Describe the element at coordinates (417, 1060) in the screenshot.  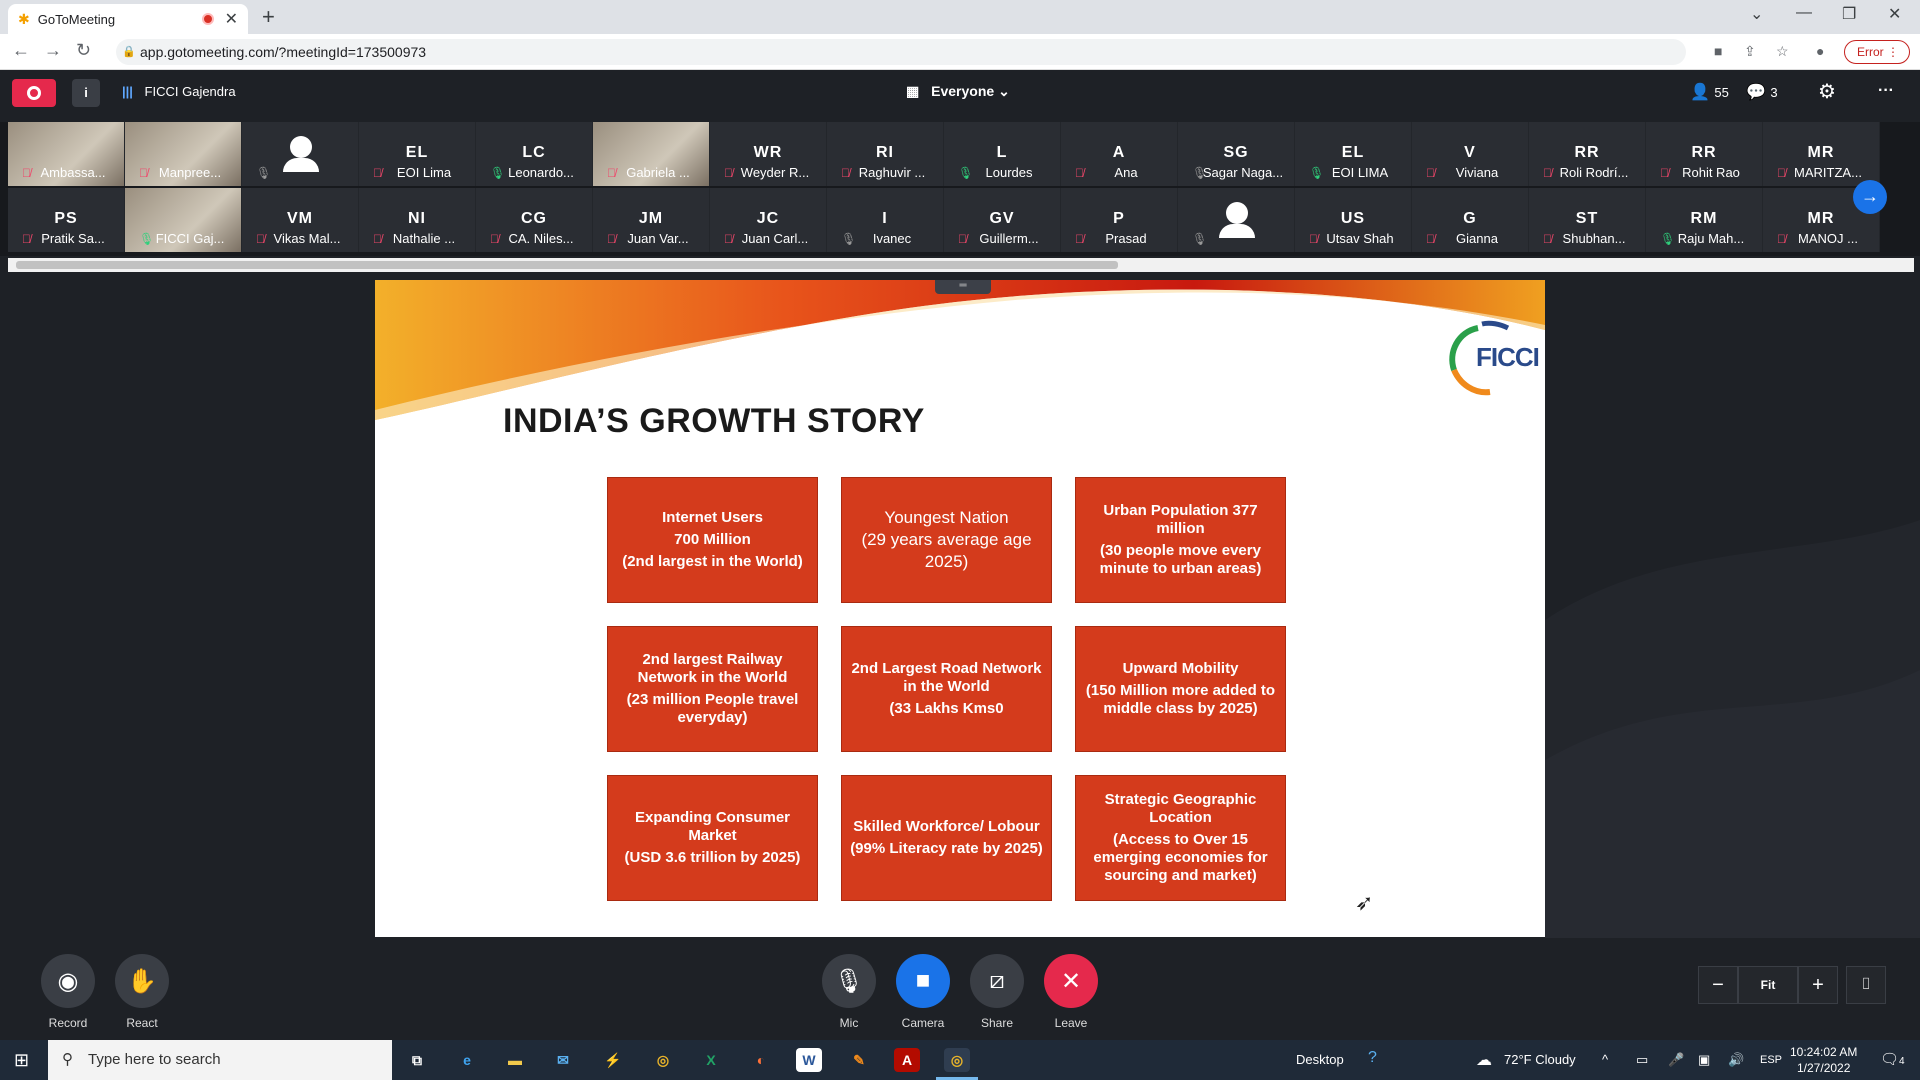
I see `task-view-icon: ⧉` at that location.